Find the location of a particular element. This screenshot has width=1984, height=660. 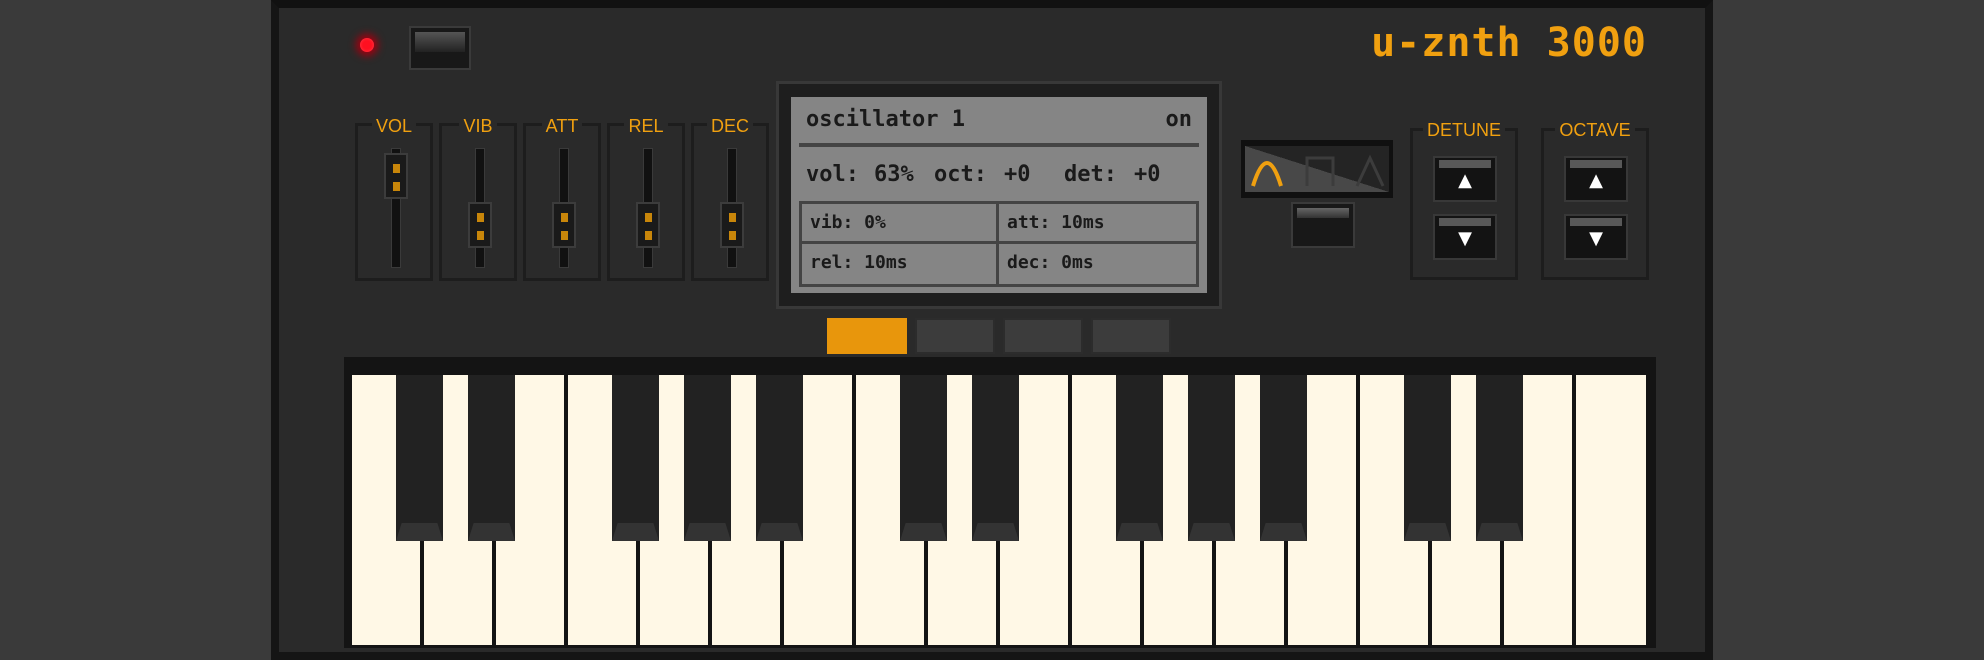

octave-up-button: ▲ is located at coordinates (1596, 179).